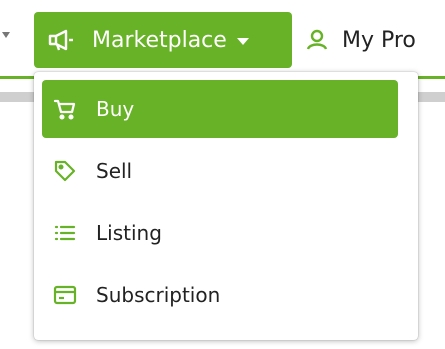 This screenshot has height=349, width=445. What do you see at coordinates (65, 109) in the screenshot?
I see `cart-icon` at bounding box center [65, 109].